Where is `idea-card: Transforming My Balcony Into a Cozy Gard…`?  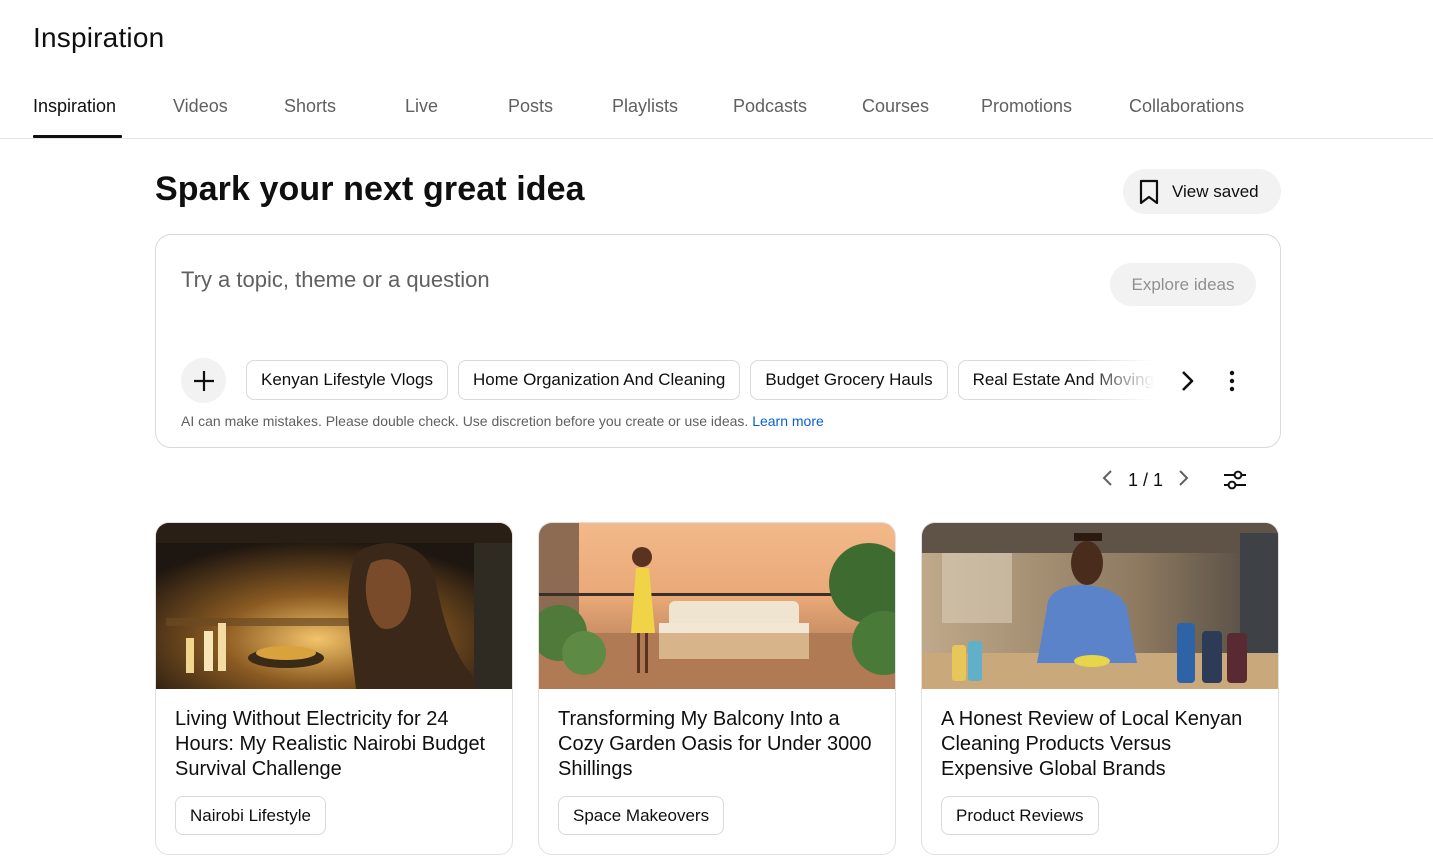
idea-card: Transforming My Balcony Into a Cozy Gard… is located at coordinates (717, 688).